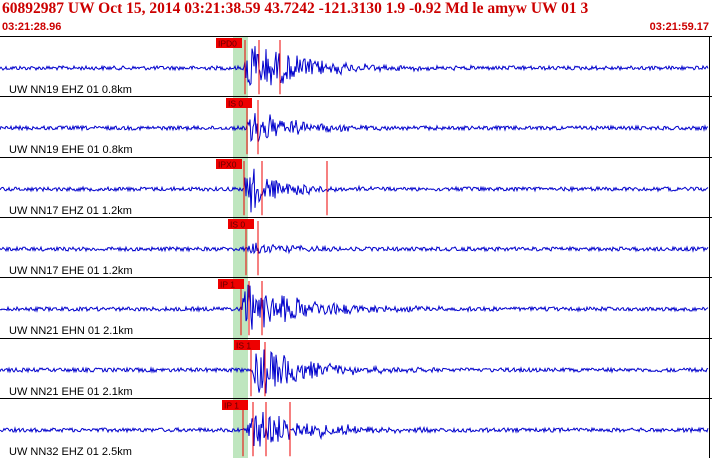 This screenshot has width=712, height=458. Describe the element at coordinates (70, 271) in the screenshot. I see `station-label: UW NN17 EHE 01 1.2km` at that location.